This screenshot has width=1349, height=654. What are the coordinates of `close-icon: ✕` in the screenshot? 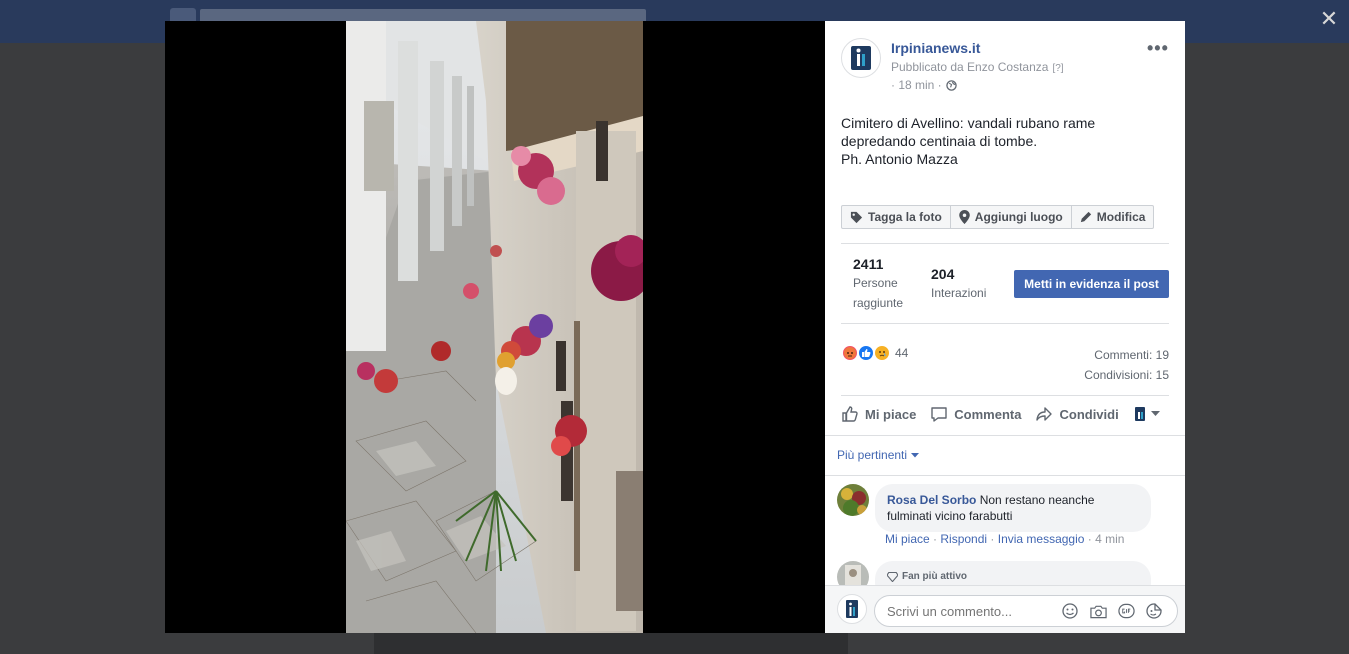 It's located at (1329, 19).